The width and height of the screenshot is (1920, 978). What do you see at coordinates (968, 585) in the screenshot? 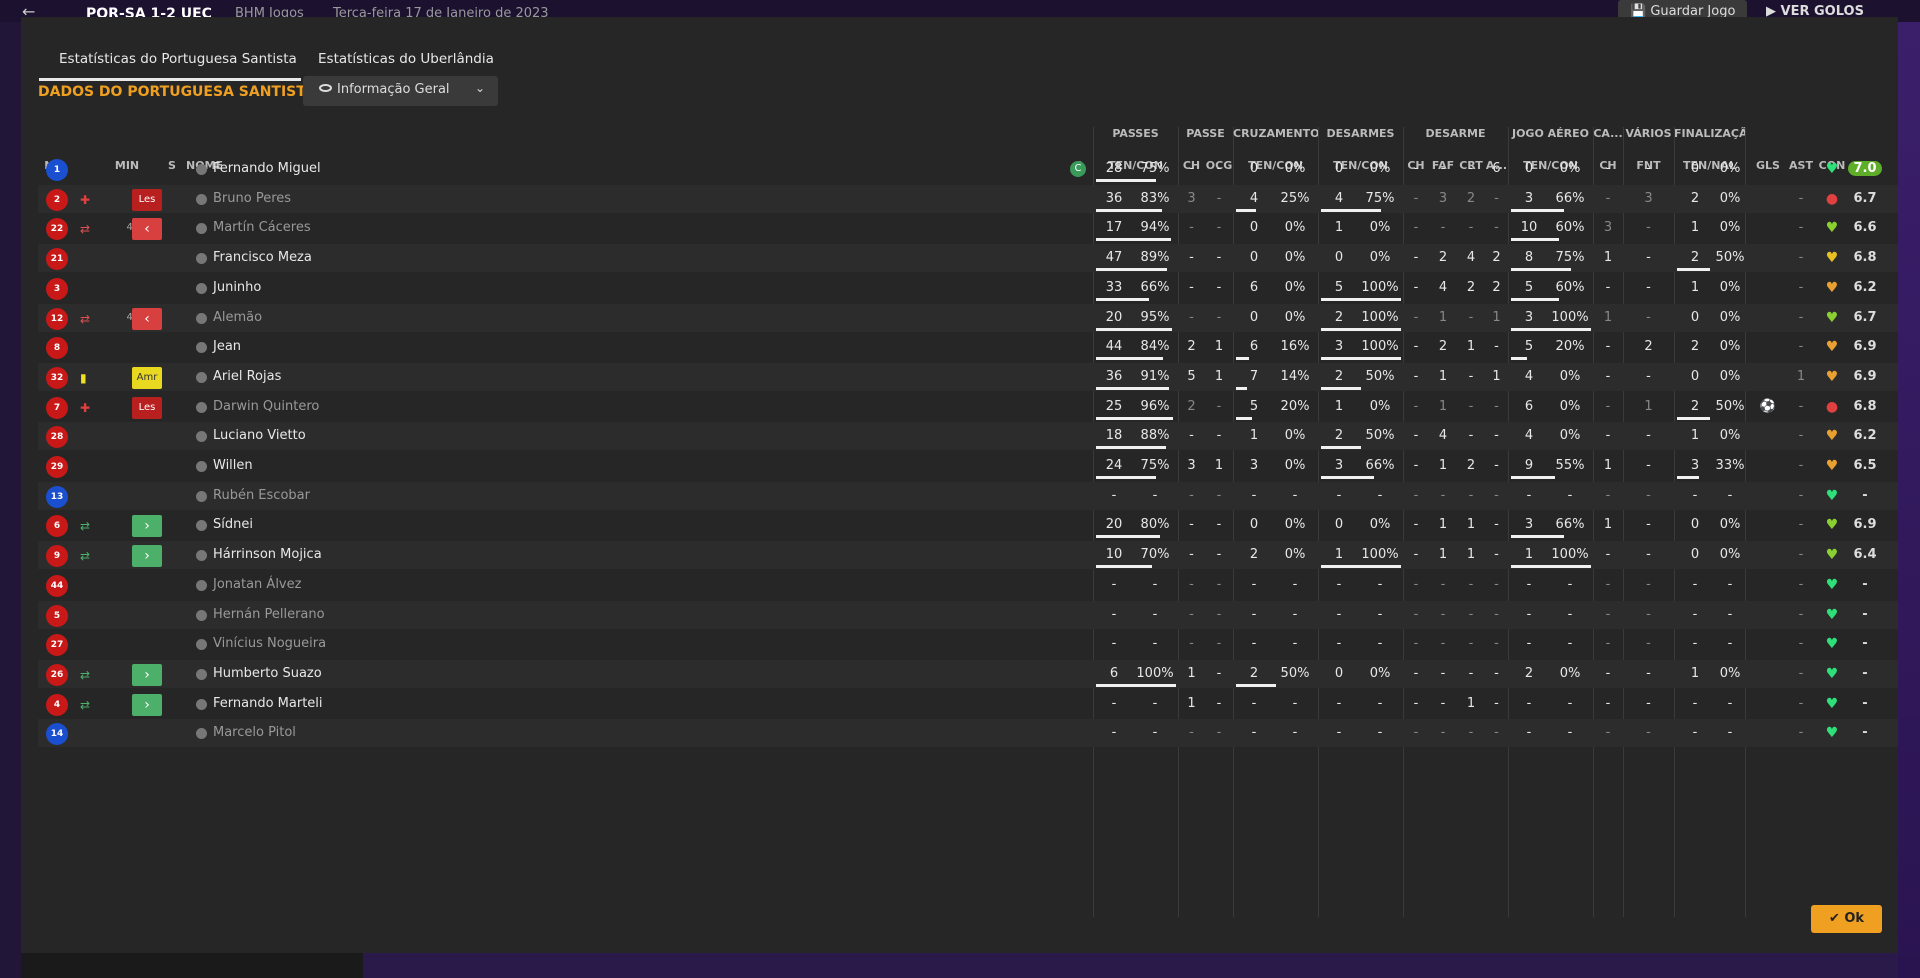
I see `table-row: 44 Jonatan Álvez - - - - - - - - - - - - - - - - - - - ♥ -` at bounding box center [968, 585].